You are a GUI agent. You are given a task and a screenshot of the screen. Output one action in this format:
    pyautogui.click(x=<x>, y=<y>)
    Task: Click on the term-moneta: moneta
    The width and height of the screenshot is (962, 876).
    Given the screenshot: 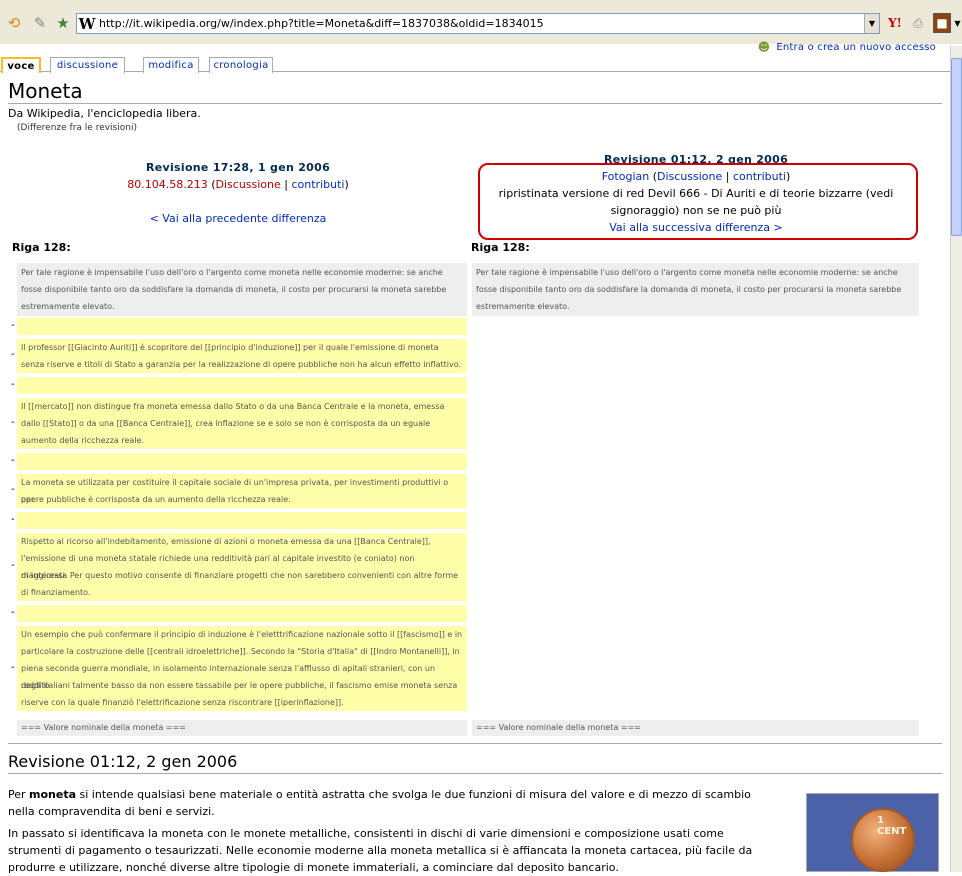 What is the action you would take?
    pyautogui.click(x=53, y=794)
    